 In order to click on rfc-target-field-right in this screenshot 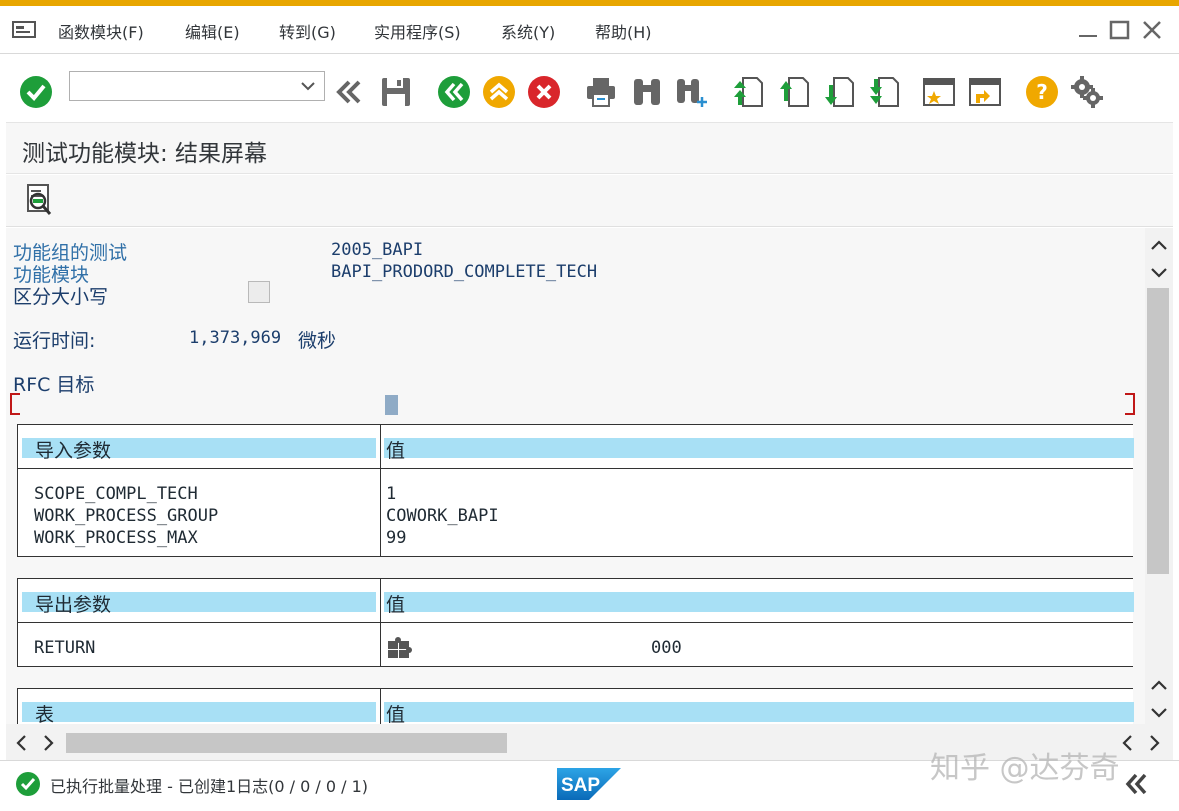, I will do `click(1130, 404)`.